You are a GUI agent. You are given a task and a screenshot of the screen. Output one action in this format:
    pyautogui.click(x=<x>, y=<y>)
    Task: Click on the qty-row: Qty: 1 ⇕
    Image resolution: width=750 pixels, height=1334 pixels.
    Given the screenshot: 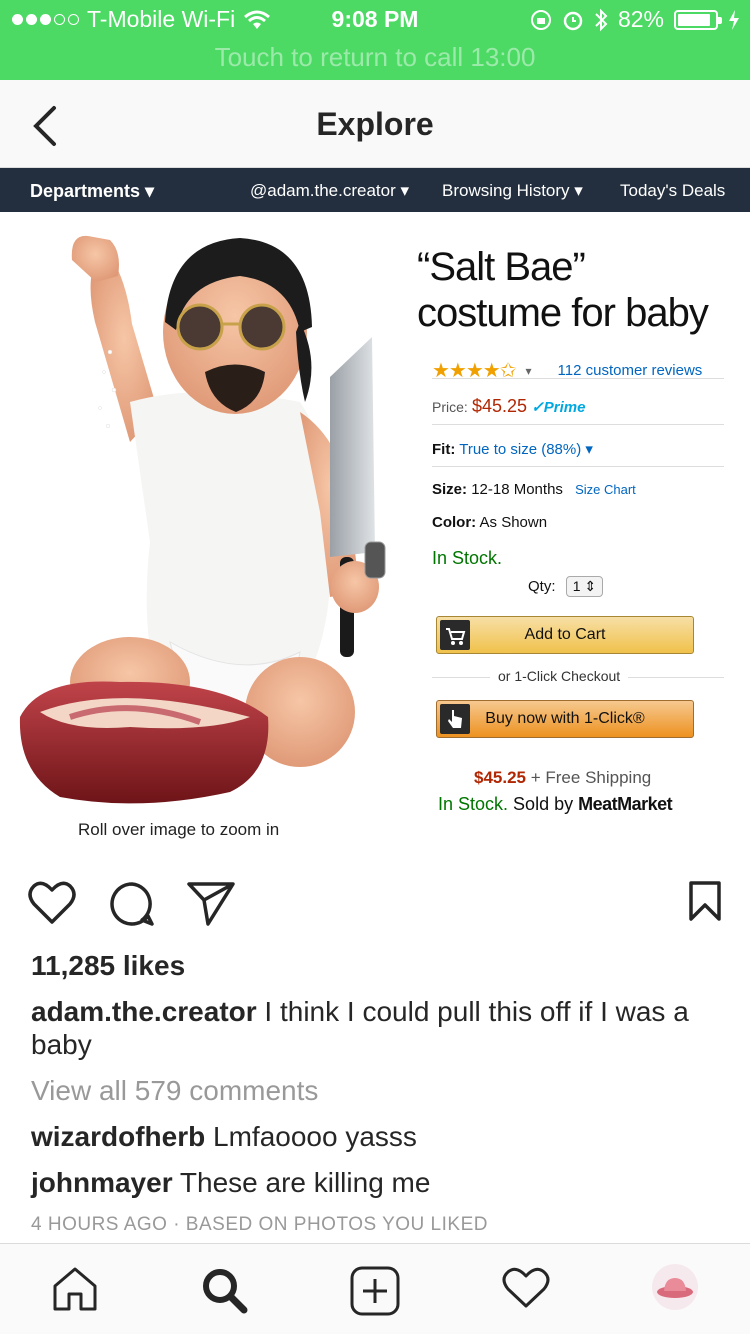 What is the action you would take?
    pyautogui.click(x=566, y=586)
    